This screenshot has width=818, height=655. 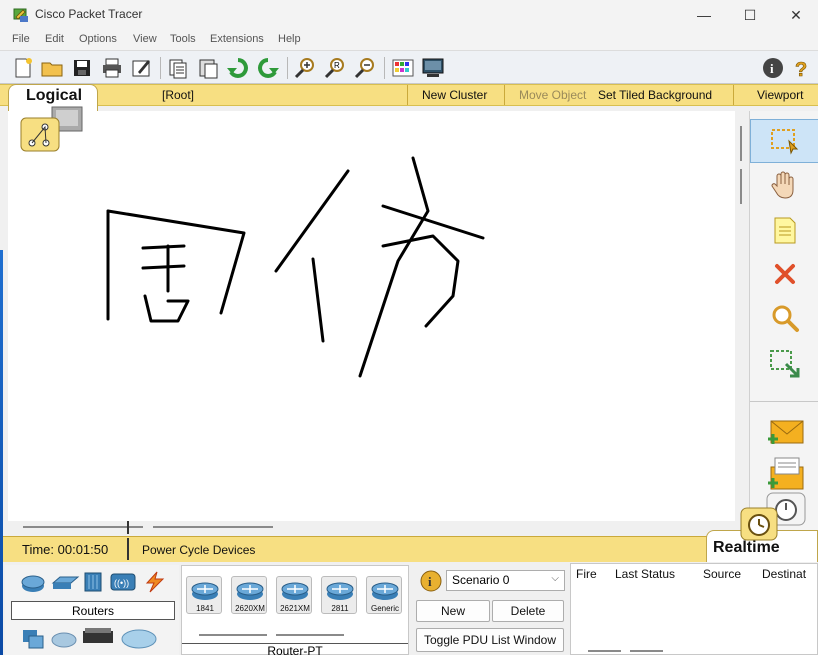 I want to click on router-model-generic: Generic, so click(x=384, y=595).